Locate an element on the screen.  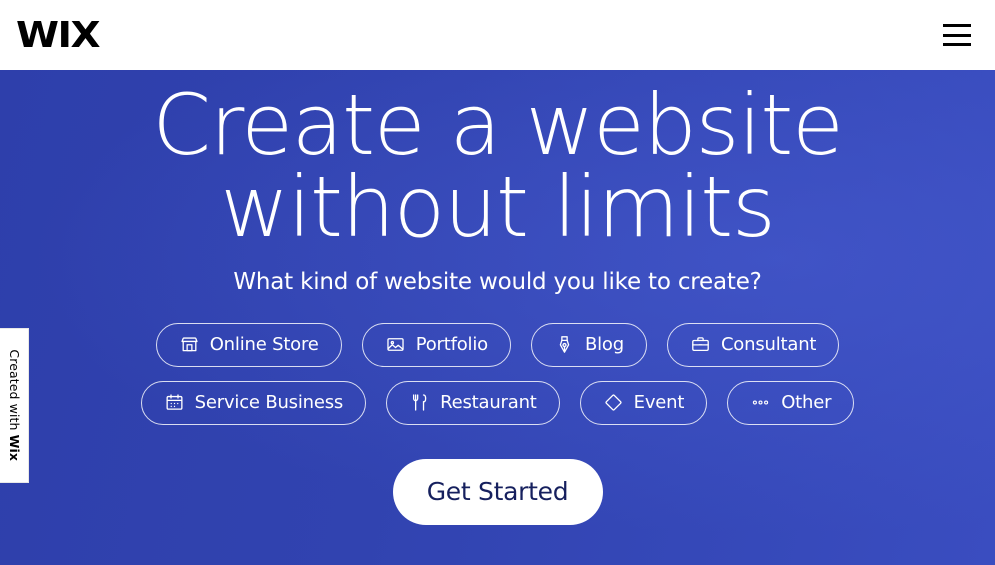
category-portfolio: Portfolio is located at coordinates (436, 344).